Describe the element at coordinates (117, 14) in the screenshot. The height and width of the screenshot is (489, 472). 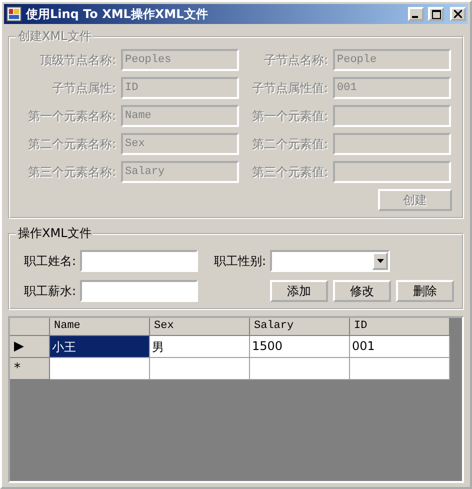
I see `window-title: 使用Linq To XML操作XML文件` at that location.